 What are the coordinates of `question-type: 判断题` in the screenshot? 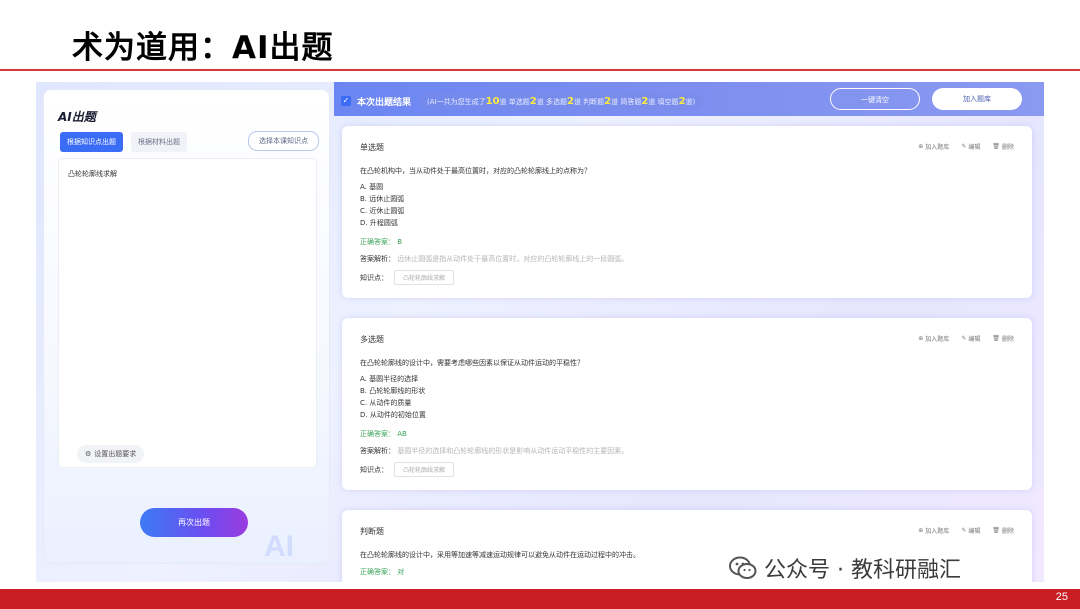 It's located at (372, 531).